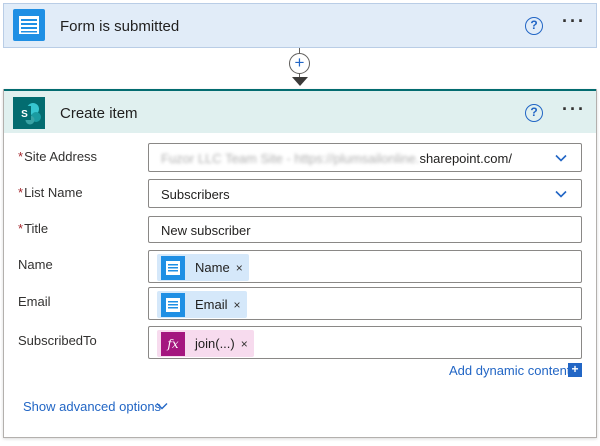 The width and height of the screenshot is (600, 446). Describe the element at coordinates (34, 301) in the screenshot. I see `email-label: Email` at that location.